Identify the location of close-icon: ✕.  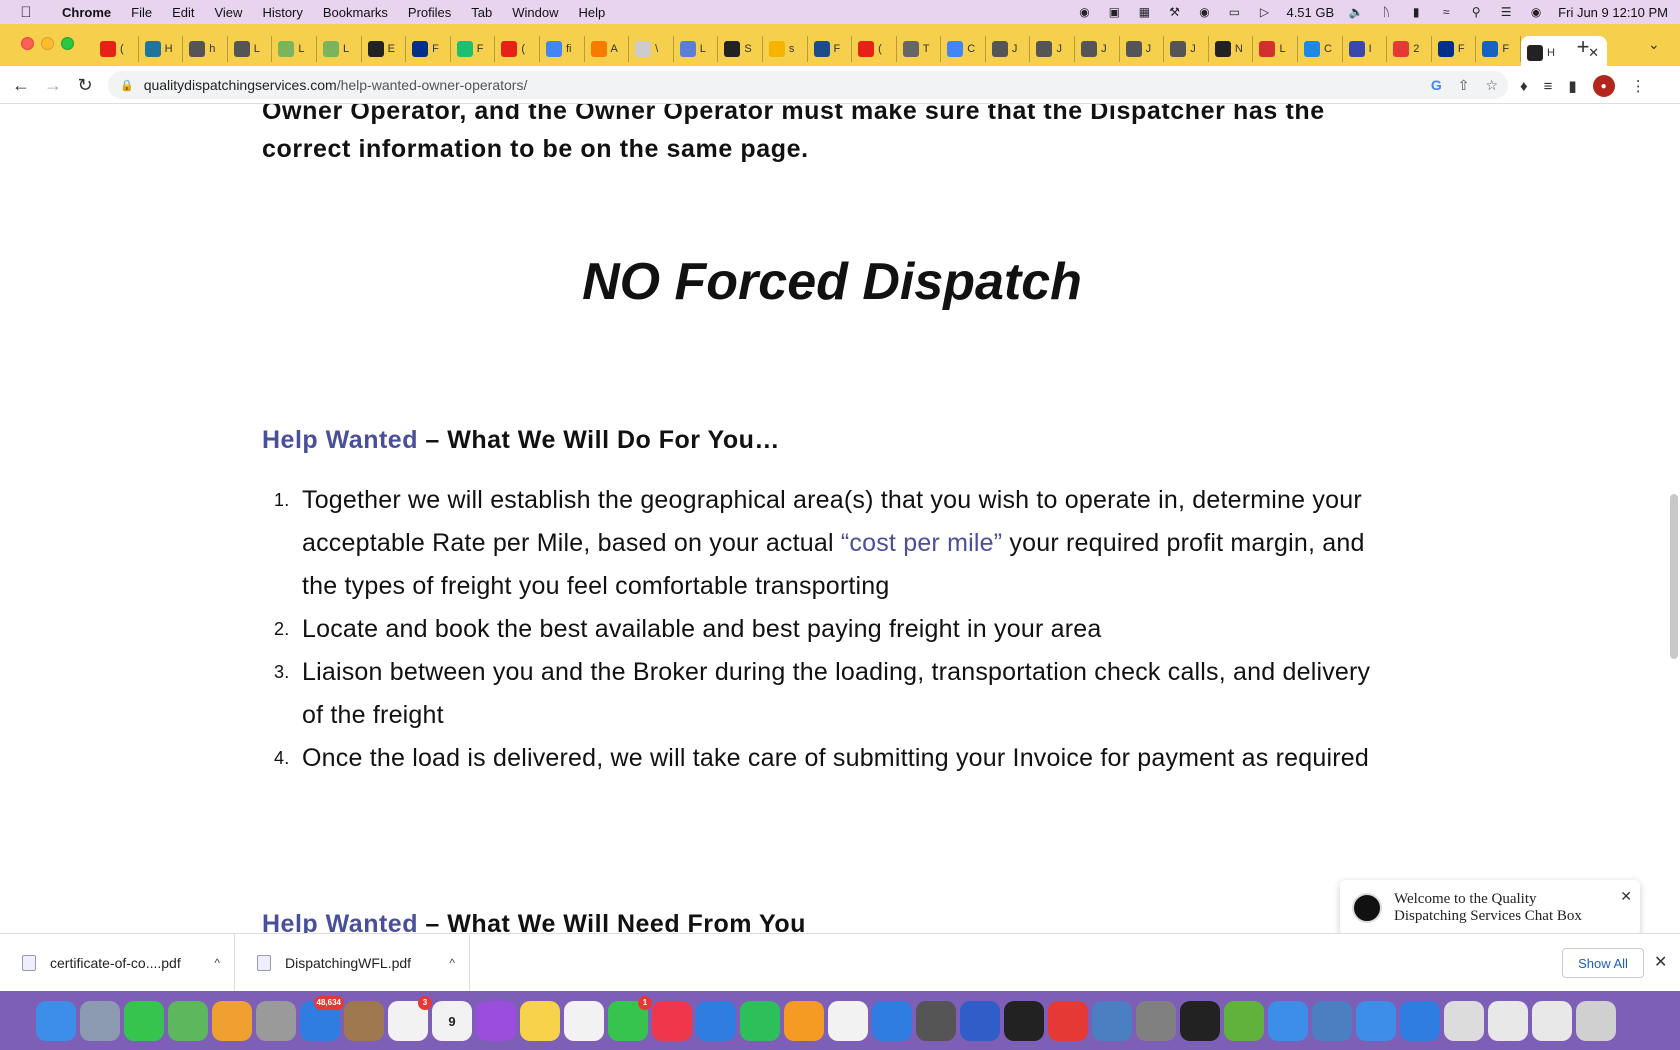
(1626, 896).